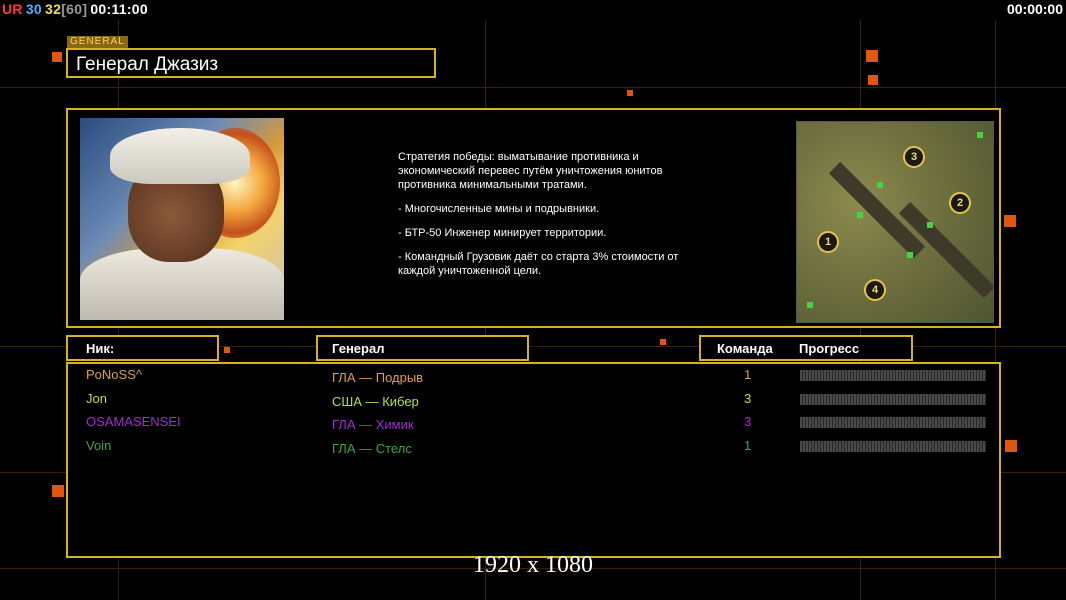  What do you see at coordinates (533, 565) in the screenshot?
I see `resolution-label: 1920 x 1080` at bounding box center [533, 565].